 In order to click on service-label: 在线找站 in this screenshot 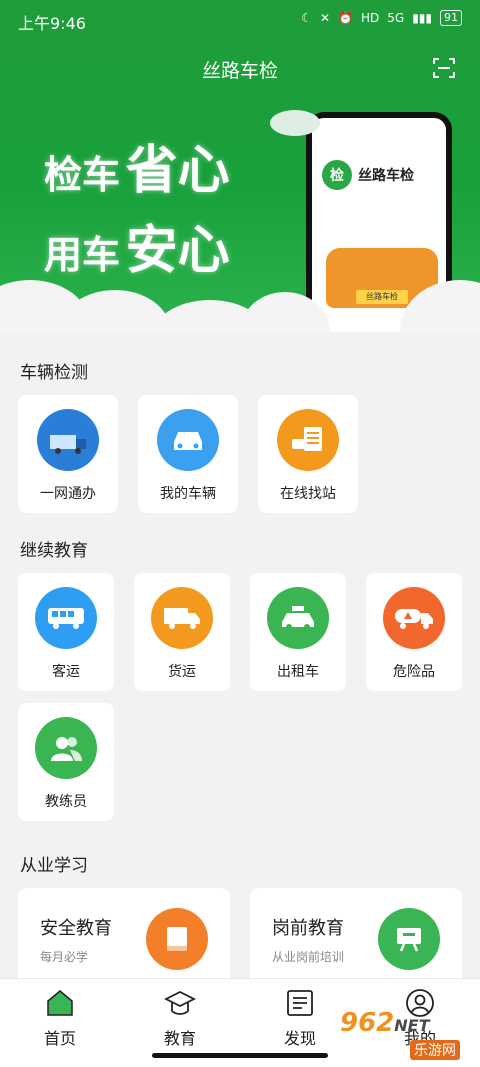, I will do `click(308, 494)`.